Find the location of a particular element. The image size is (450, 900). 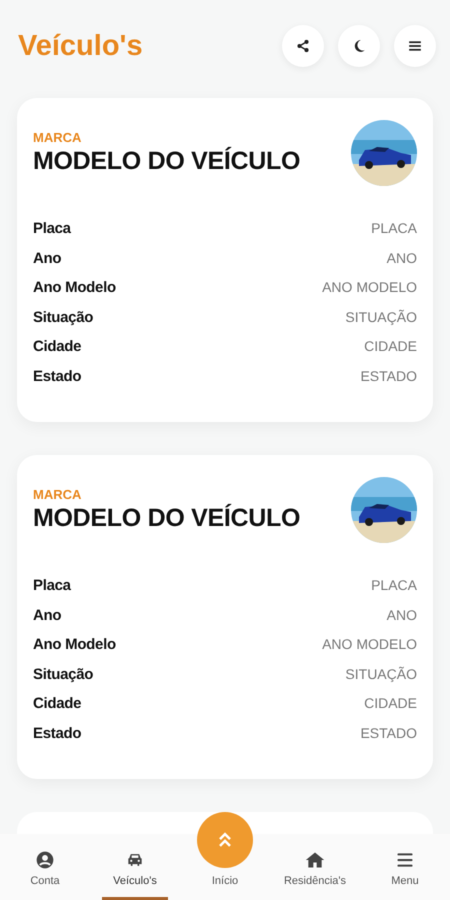

share-icon is located at coordinates (303, 46).